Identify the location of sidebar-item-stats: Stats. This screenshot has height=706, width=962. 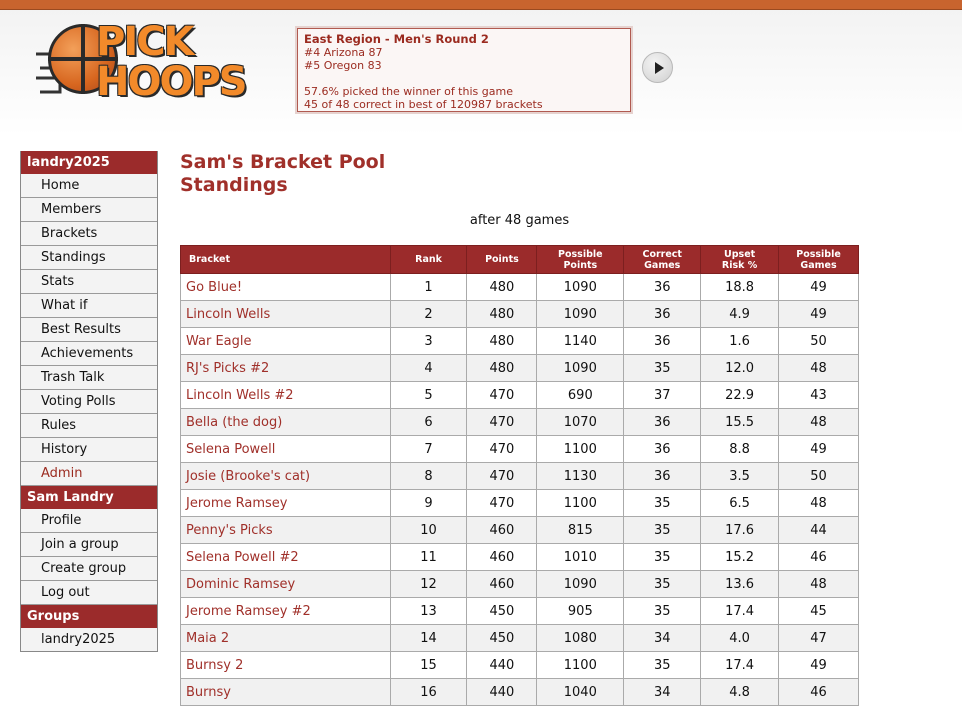
(89, 282).